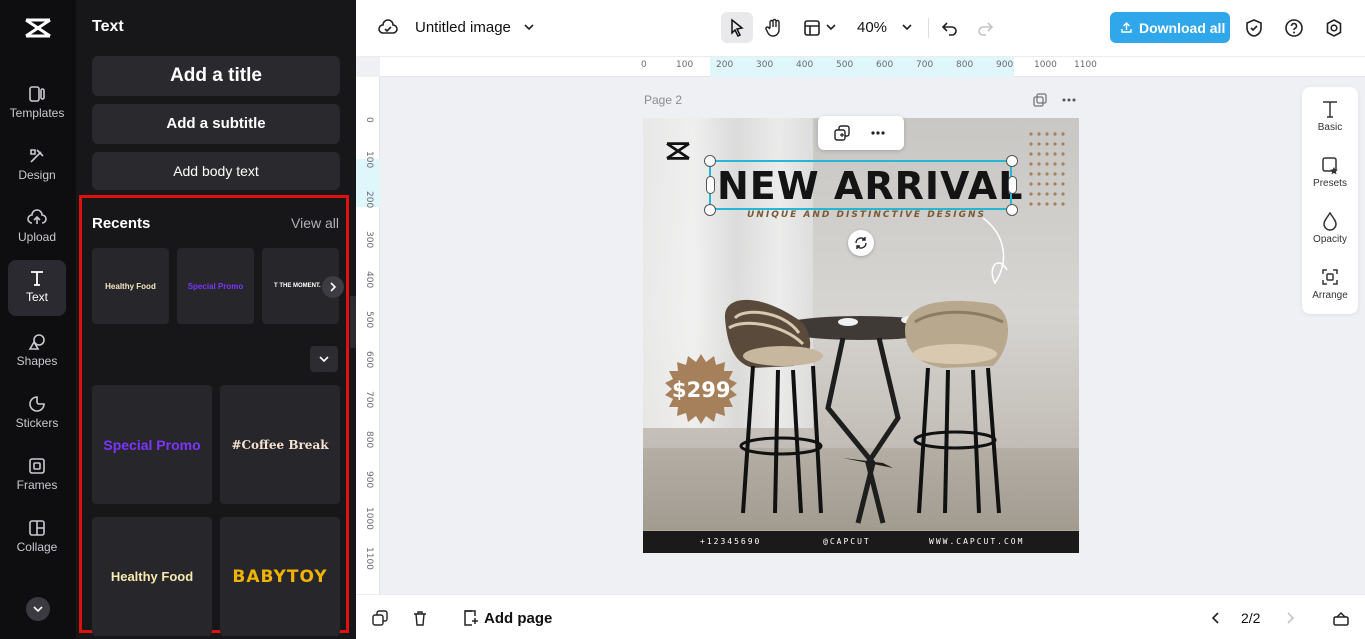  I want to click on nav-stickers: Stickers, so click(37, 414).